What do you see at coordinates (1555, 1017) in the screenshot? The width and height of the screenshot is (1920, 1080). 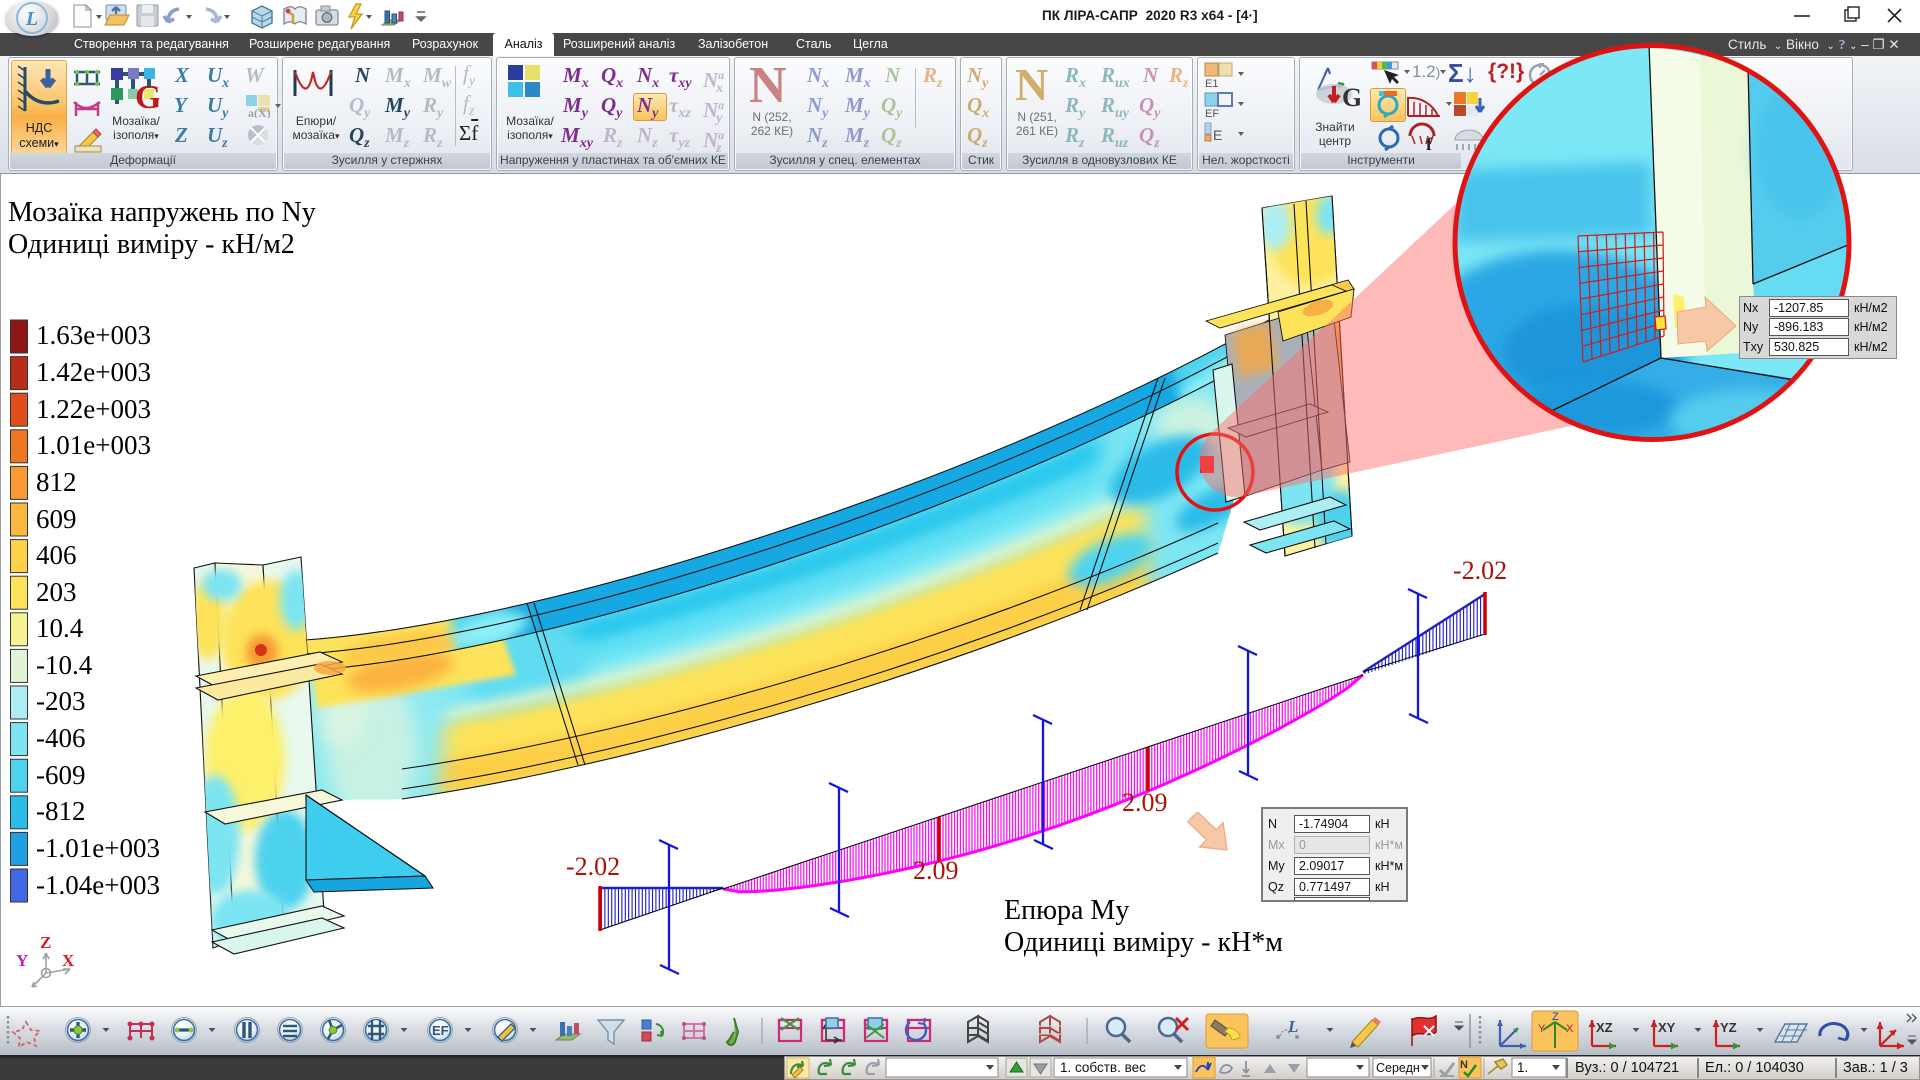 I see `svg-text: Z` at bounding box center [1555, 1017].